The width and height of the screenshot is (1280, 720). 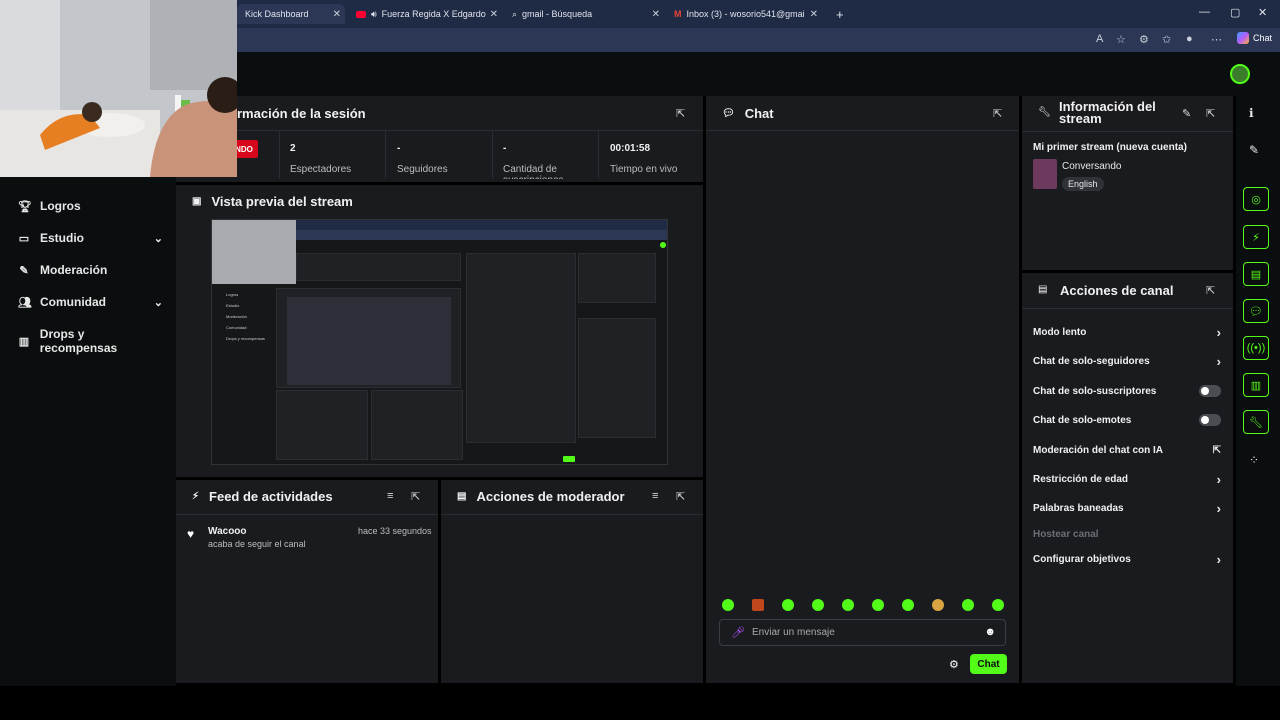 I want to click on feed-item-name: Wacooo, so click(x=227, y=531).